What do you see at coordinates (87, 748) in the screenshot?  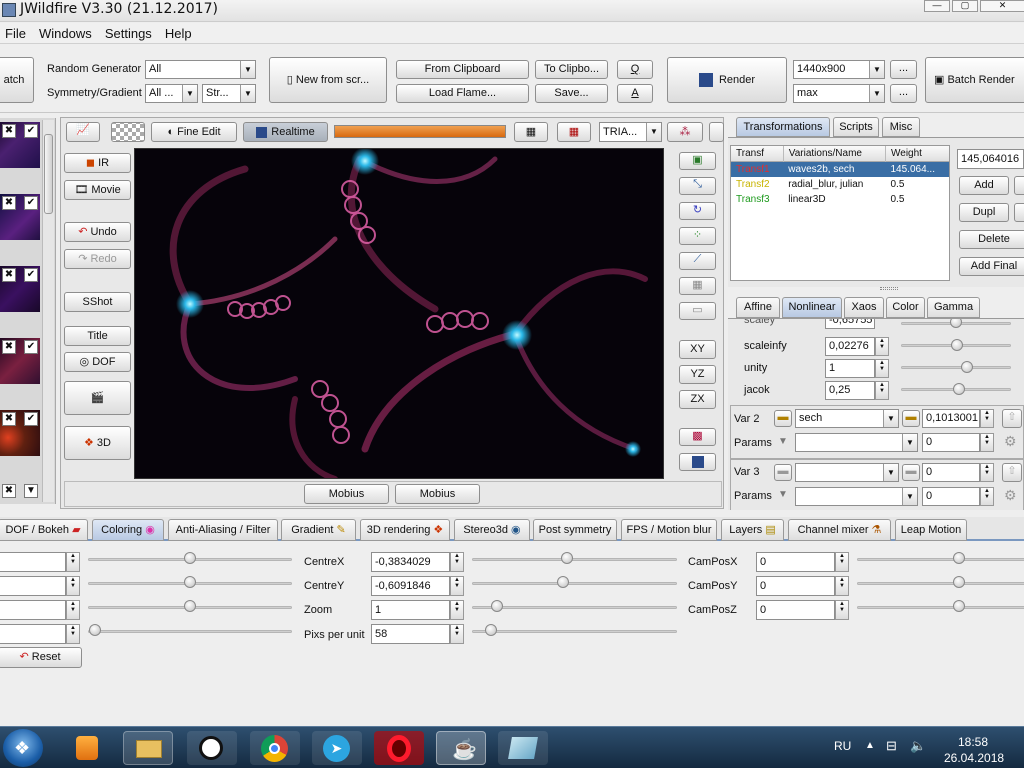 I see `media-player-icon` at bounding box center [87, 748].